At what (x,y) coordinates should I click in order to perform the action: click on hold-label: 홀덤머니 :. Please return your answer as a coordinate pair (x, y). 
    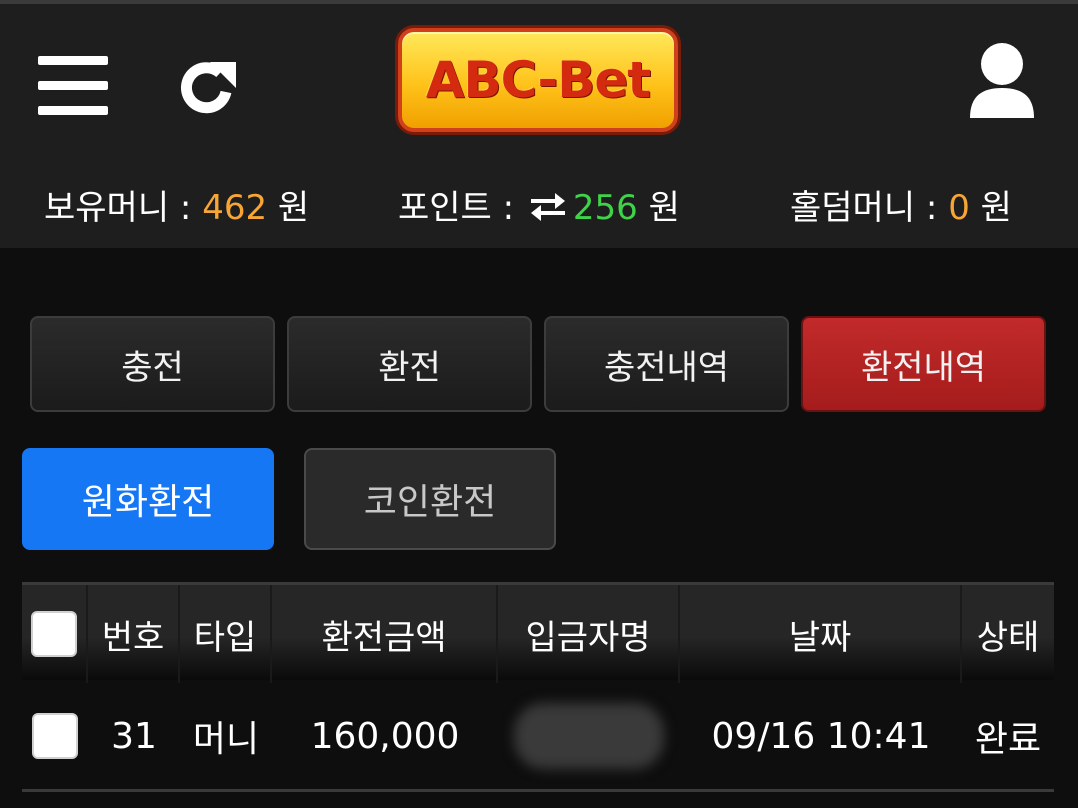
    Looking at the image, I should click on (869, 208).